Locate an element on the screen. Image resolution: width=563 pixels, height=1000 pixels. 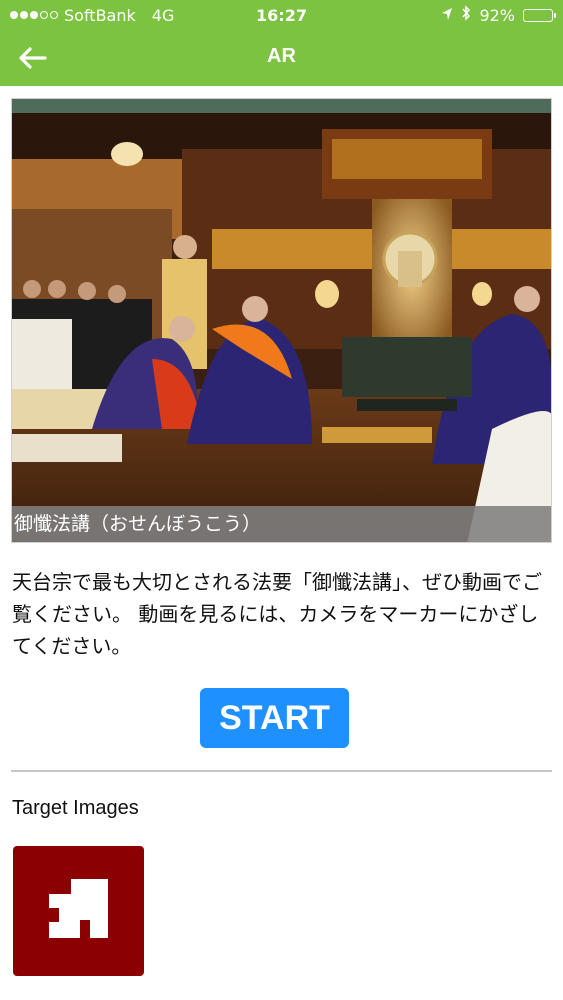
section-divider is located at coordinates (281, 771).